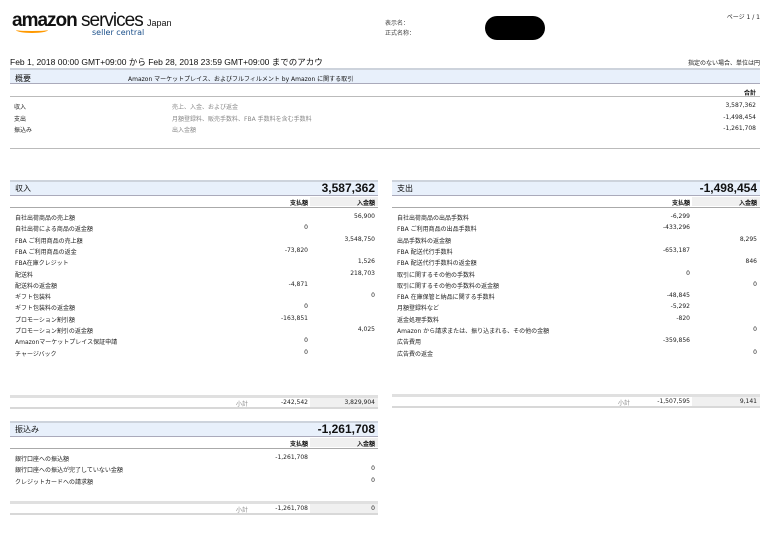  Describe the element at coordinates (676, 228) in the screenshot. I see `expense-row-debit: -433,296` at that location.